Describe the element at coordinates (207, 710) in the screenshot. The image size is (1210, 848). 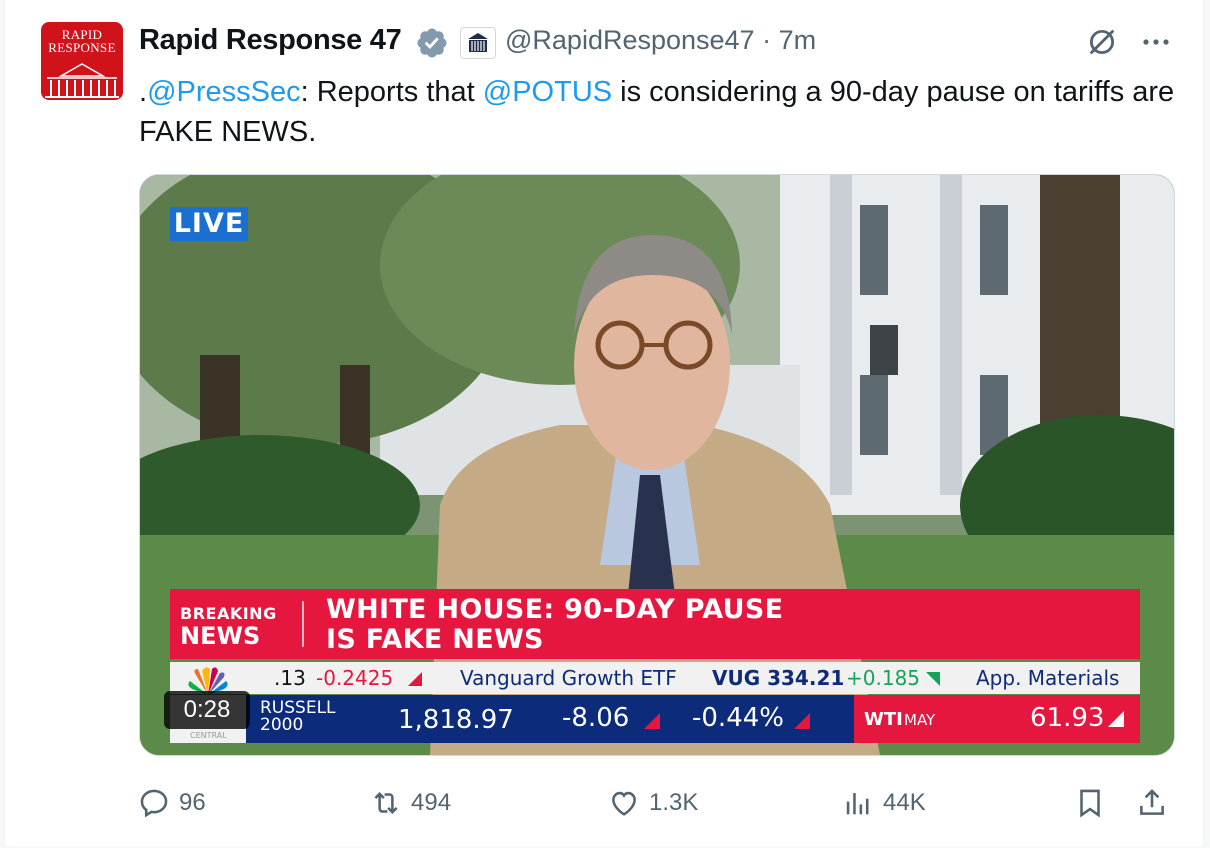
I see `video-timestamp: 0:28` at that location.